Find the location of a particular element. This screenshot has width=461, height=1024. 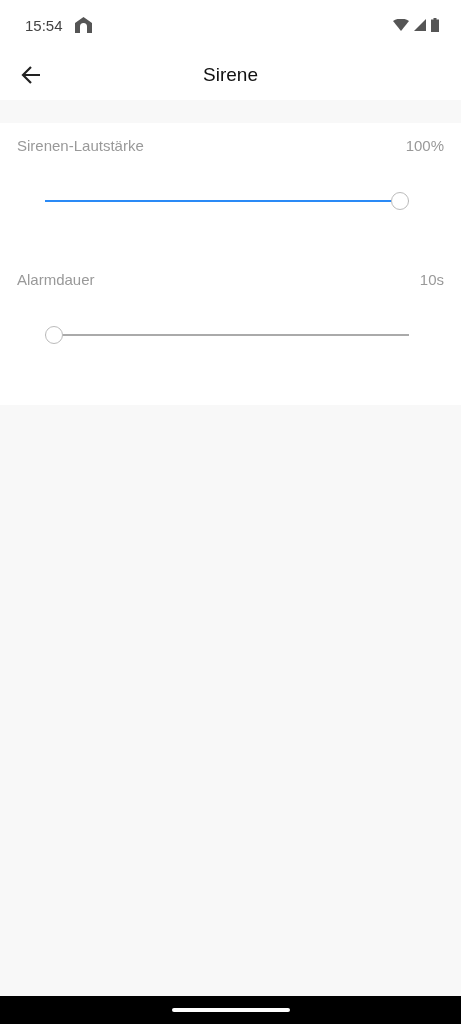

setting-value: 100% is located at coordinates (424, 145).